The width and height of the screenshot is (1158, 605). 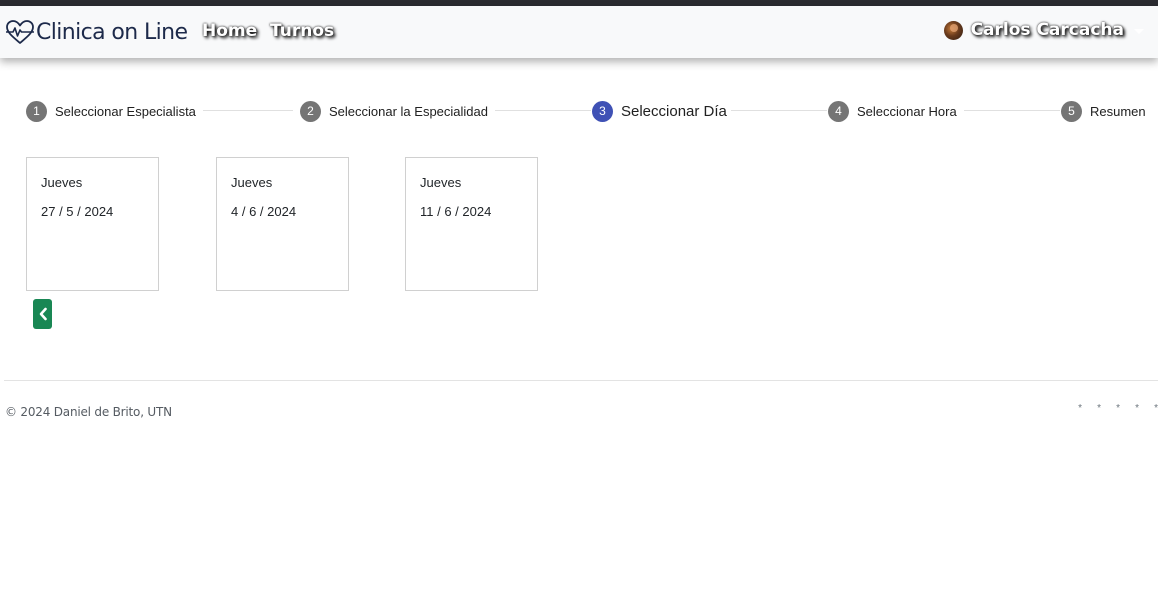 What do you see at coordinates (1139, 31) in the screenshot?
I see `caret-down-icon` at bounding box center [1139, 31].